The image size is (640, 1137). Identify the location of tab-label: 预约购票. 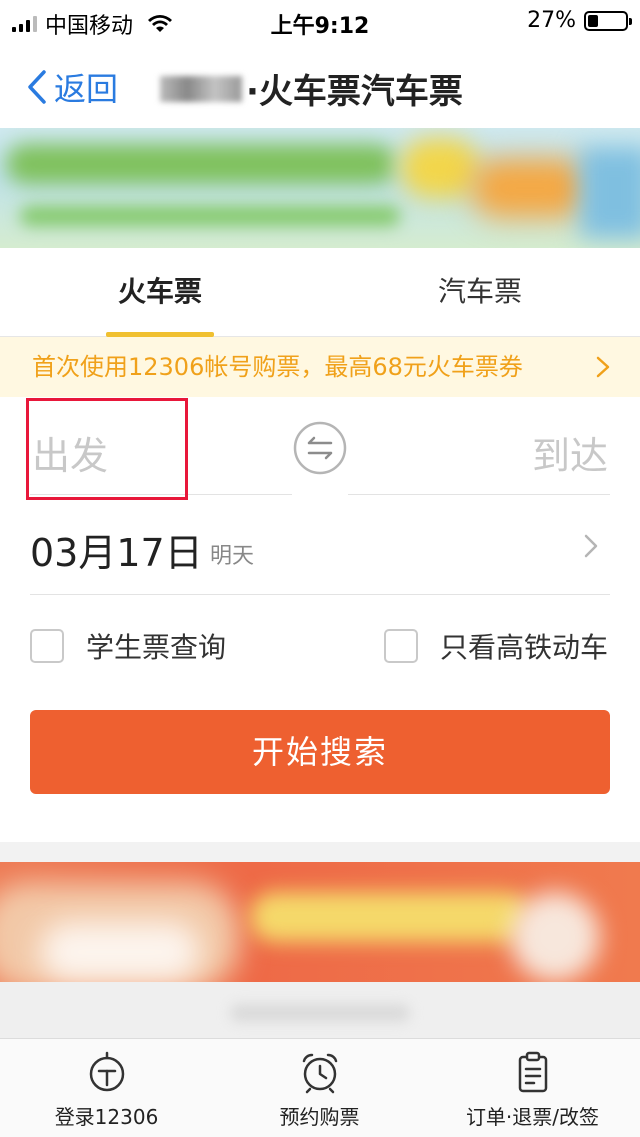
(319, 1117).